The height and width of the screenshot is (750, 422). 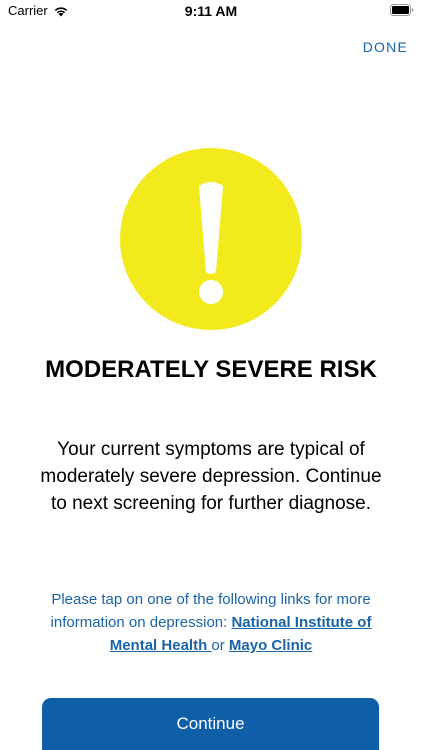 What do you see at coordinates (385, 47) in the screenshot?
I see `done-button: DONE` at bounding box center [385, 47].